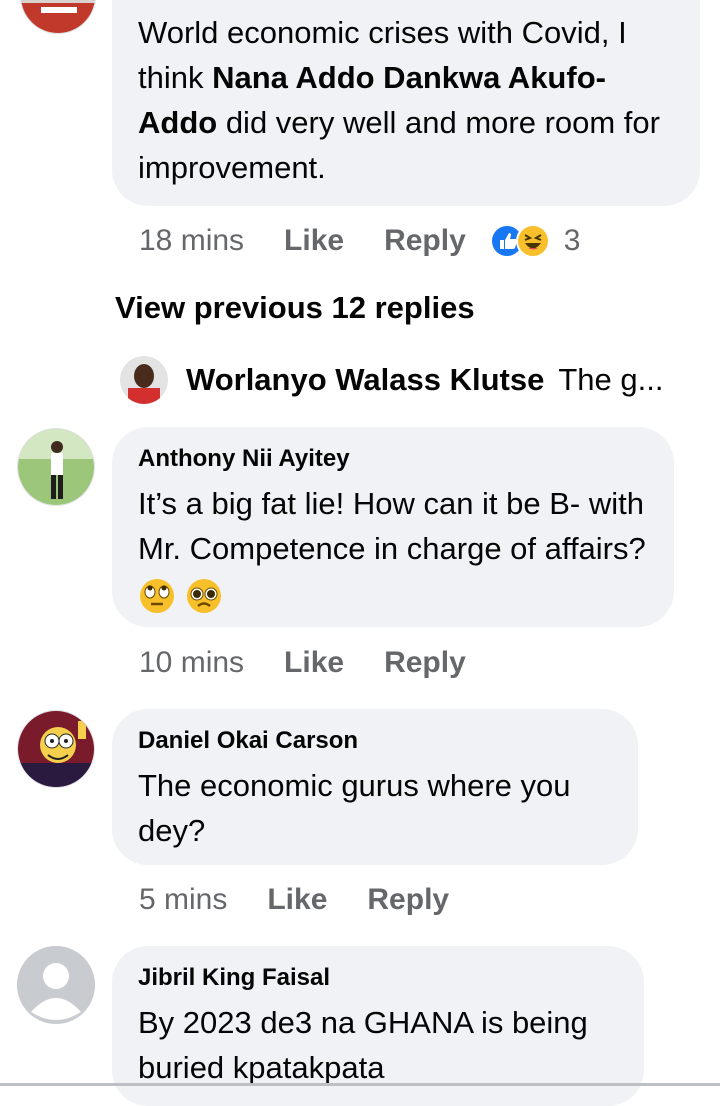 The width and height of the screenshot is (720, 1106). Describe the element at coordinates (532, 241) in the screenshot. I see `haha-reaction-icon` at that location.